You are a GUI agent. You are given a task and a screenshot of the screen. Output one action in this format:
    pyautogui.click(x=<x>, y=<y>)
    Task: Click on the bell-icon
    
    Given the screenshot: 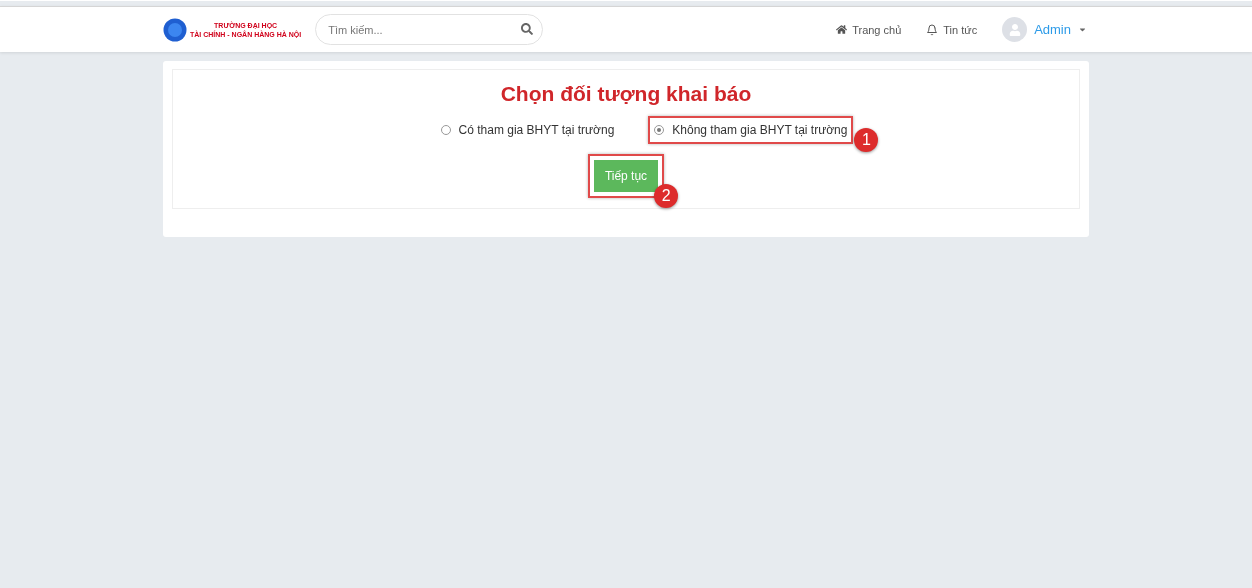 What is the action you would take?
    pyautogui.click(x=932, y=29)
    